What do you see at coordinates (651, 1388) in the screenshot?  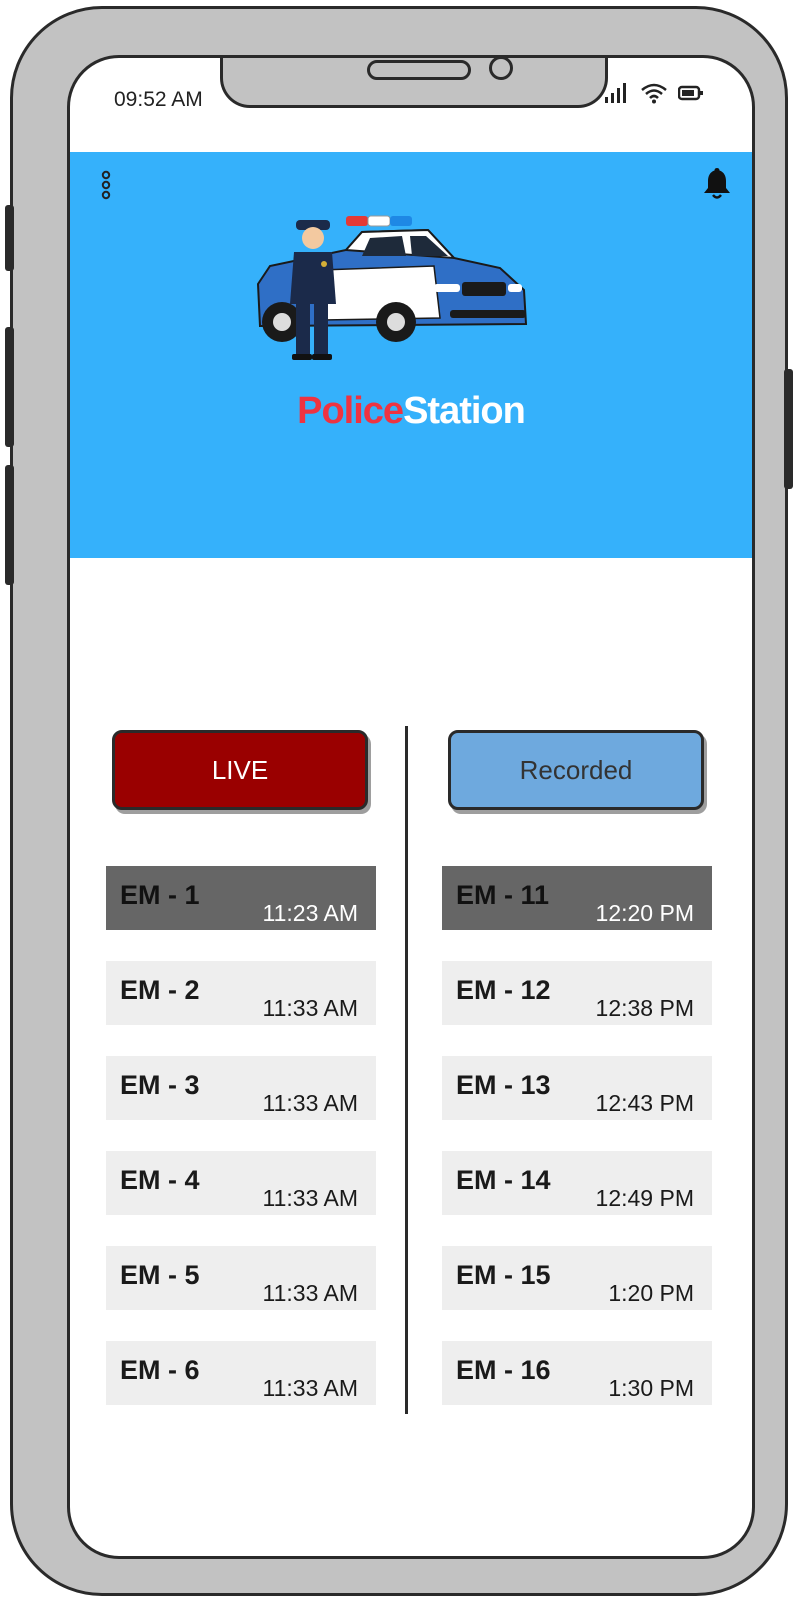 I see `item-time: 1:30 PM` at bounding box center [651, 1388].